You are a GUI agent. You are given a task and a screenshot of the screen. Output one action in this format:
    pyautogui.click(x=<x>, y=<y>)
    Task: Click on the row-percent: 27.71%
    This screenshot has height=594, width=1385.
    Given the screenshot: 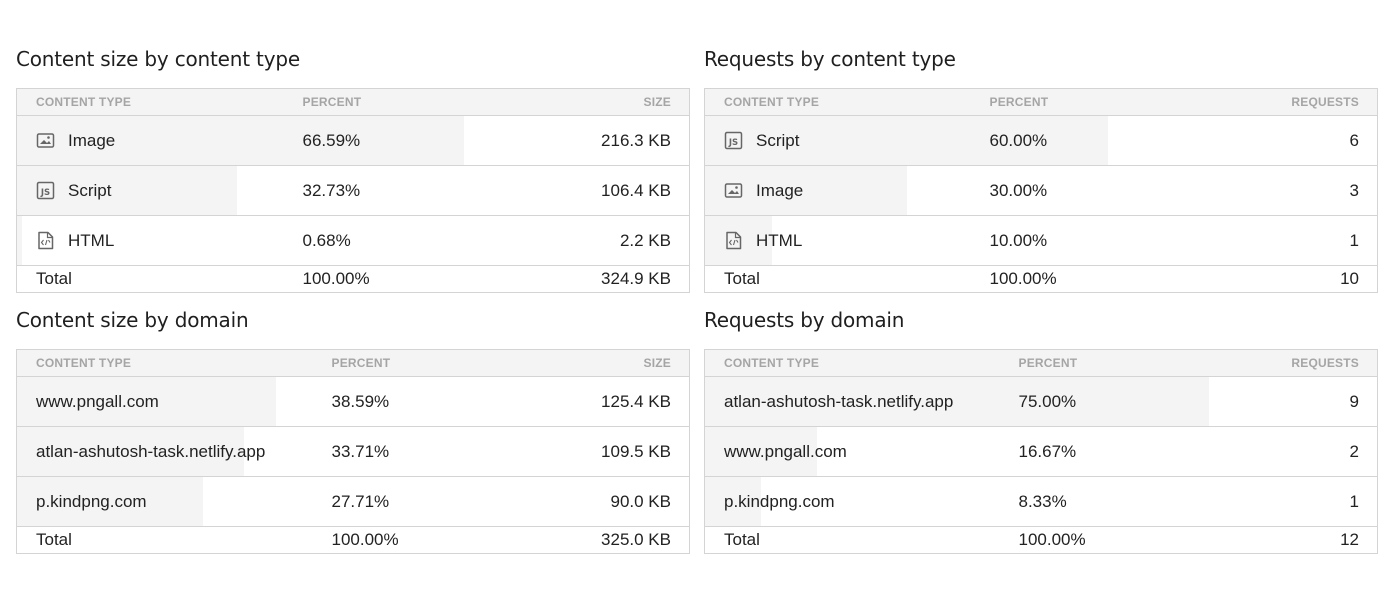 What is the action you would take?
    pyautogui.click(x=360, y=501)
    